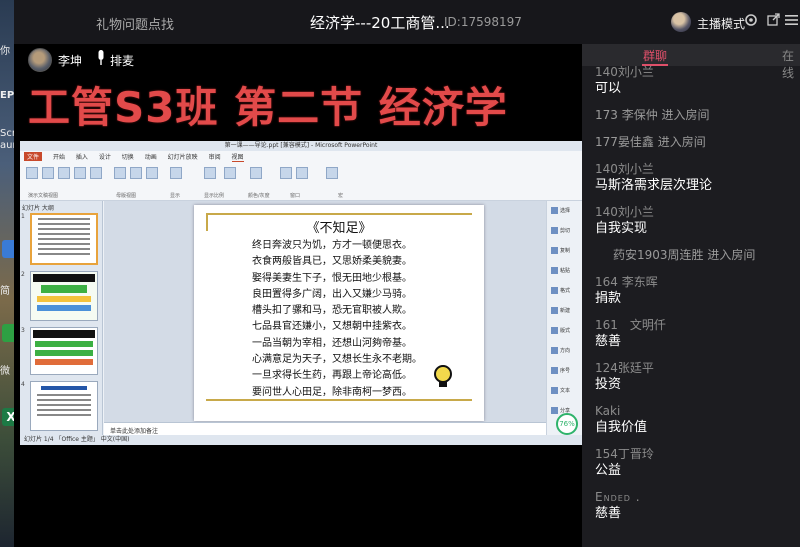 This screenshot has width=800, height=547. Describe the element at coordinates (151, 156) in the screenshot. I see `ppt-tab-animations: 动画` at that location.